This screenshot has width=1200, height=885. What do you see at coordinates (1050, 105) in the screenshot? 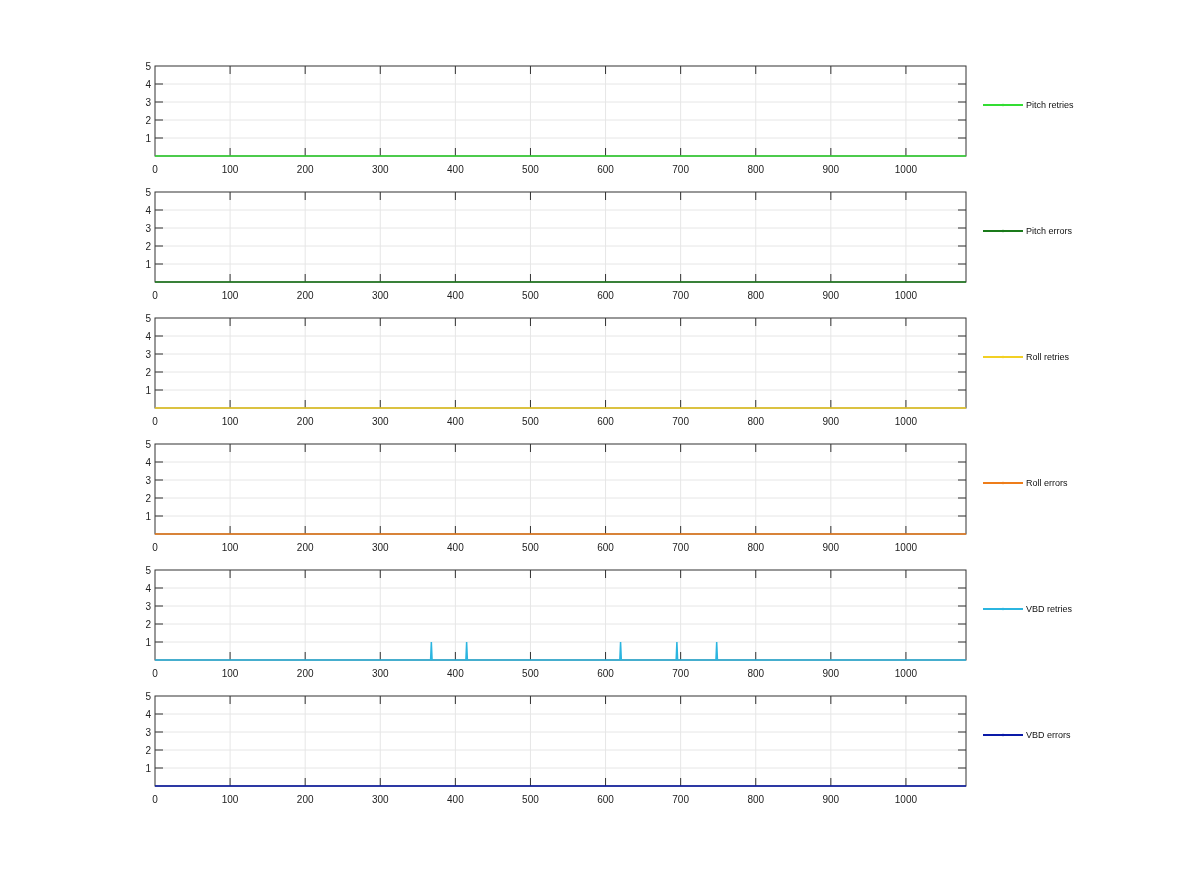
I see `legend-label: Pitch retries` at bounding box center [1050, 105].